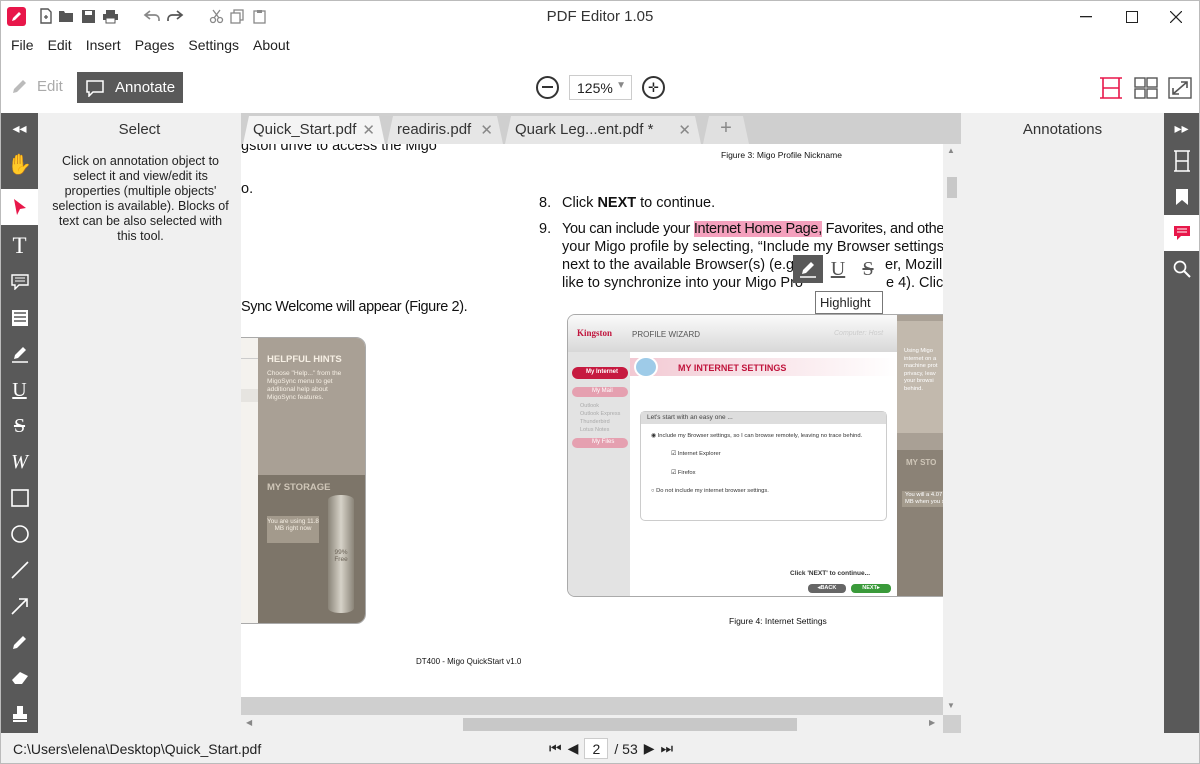 This screenshot has width=1200, height=764. Describe the element at coordinates (547, 87) in the screenshot. I see `zoom-out-button` at that location.